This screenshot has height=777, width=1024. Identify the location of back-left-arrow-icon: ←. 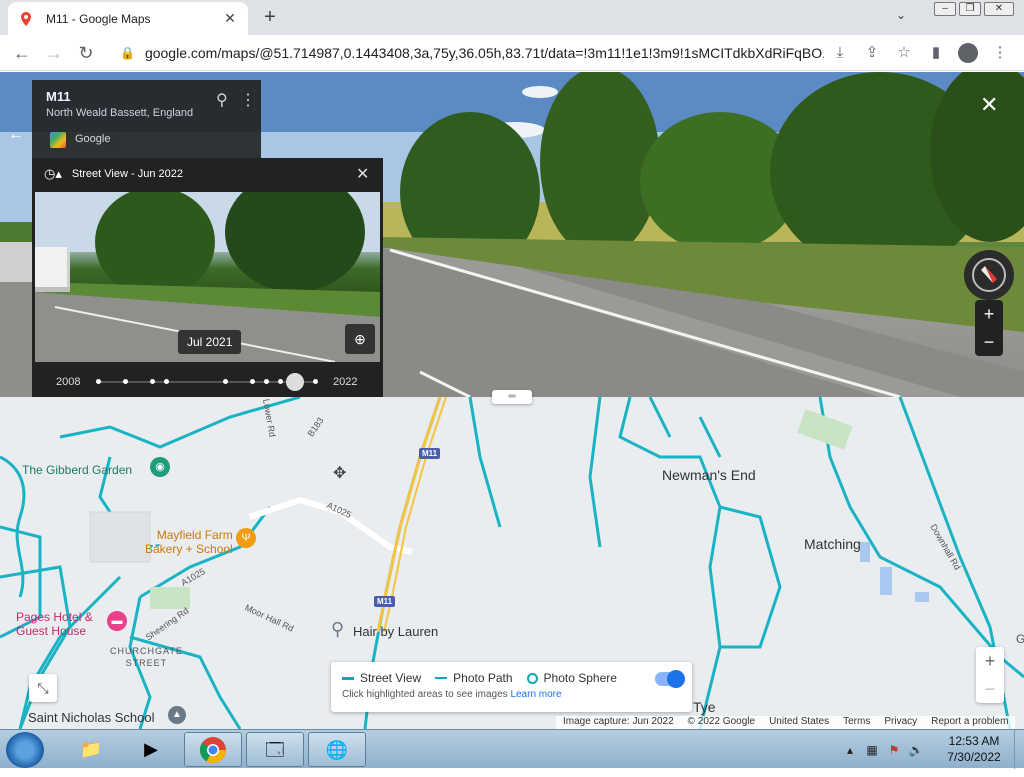
(16, 135).